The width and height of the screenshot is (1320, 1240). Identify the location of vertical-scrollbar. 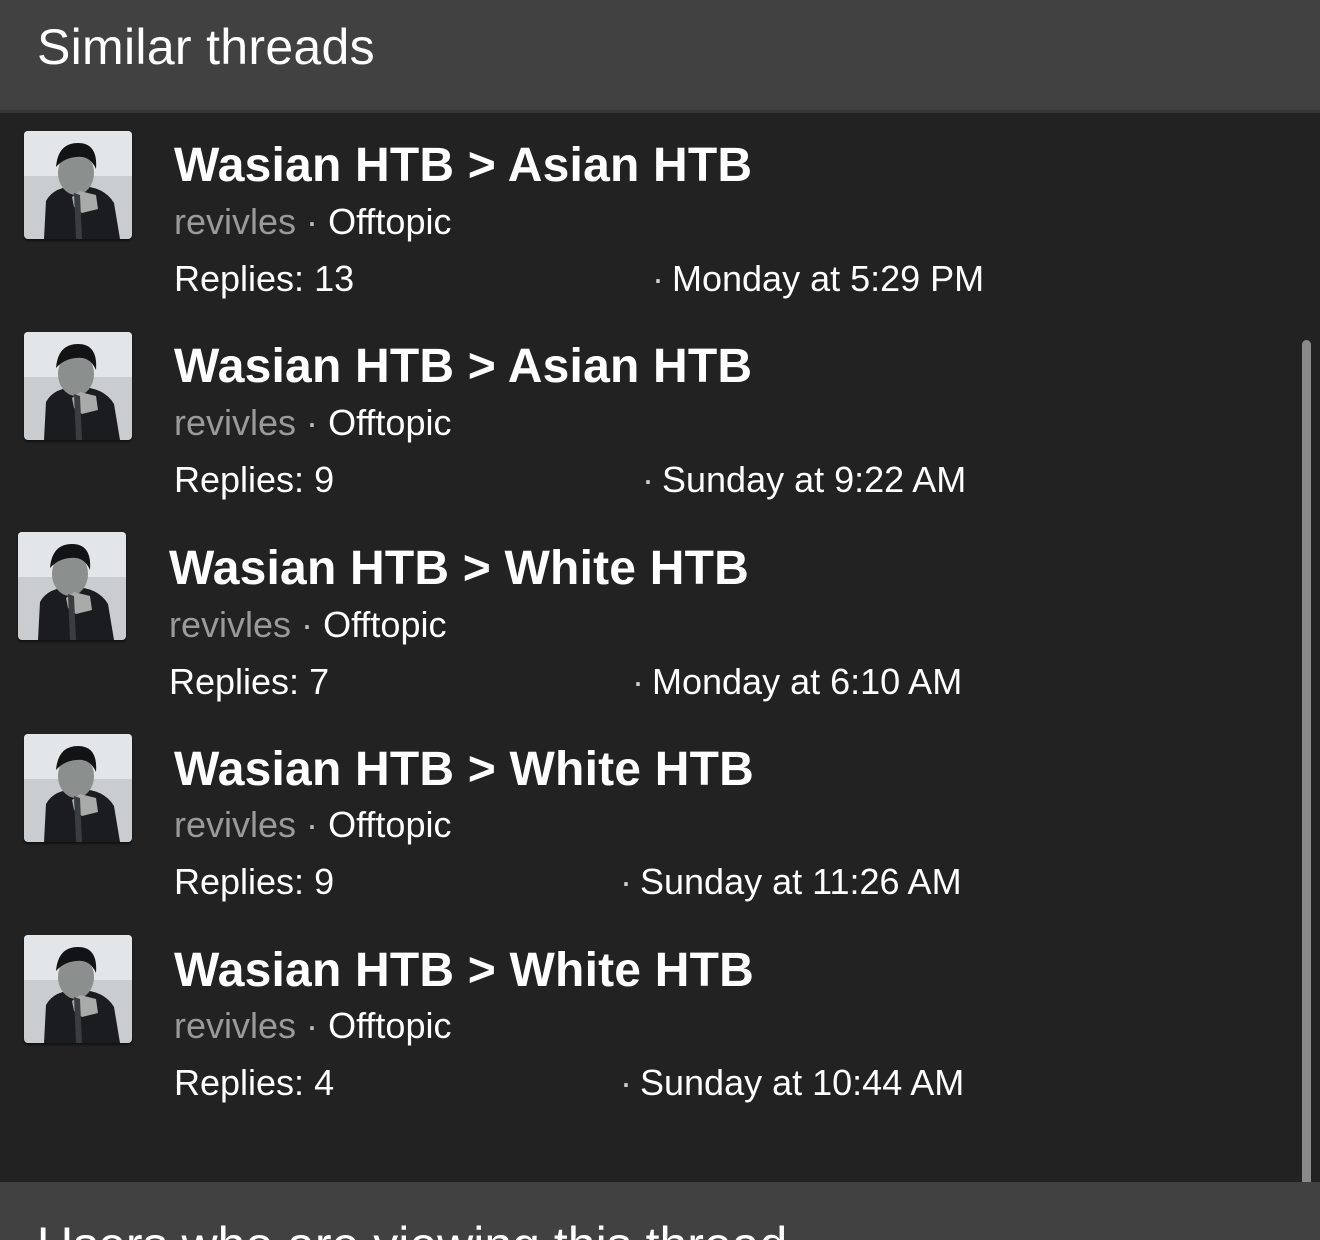
(1306, 790).